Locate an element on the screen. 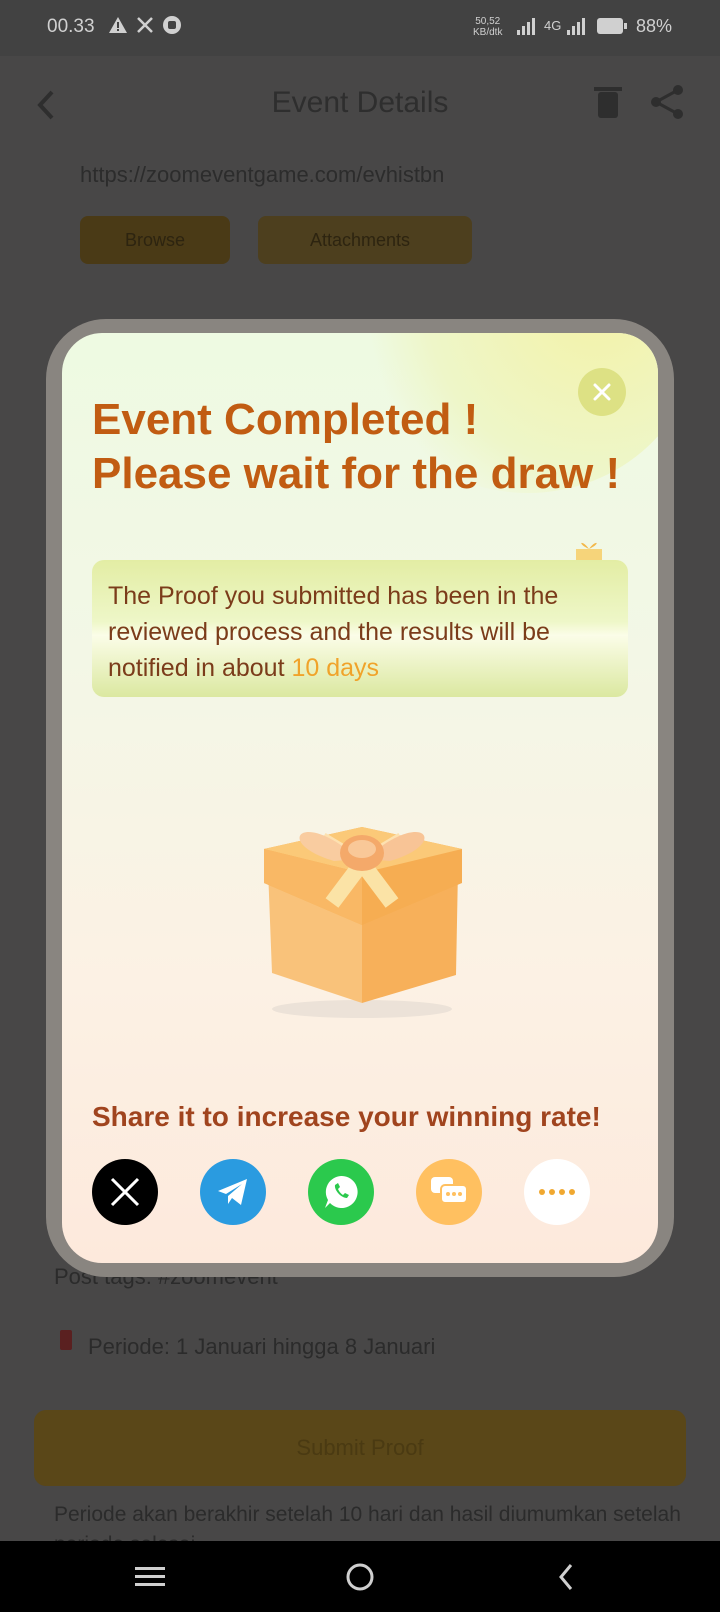 This screenshot has width=720, height=1612. menu-icon is located at coordinates (150, 1576).